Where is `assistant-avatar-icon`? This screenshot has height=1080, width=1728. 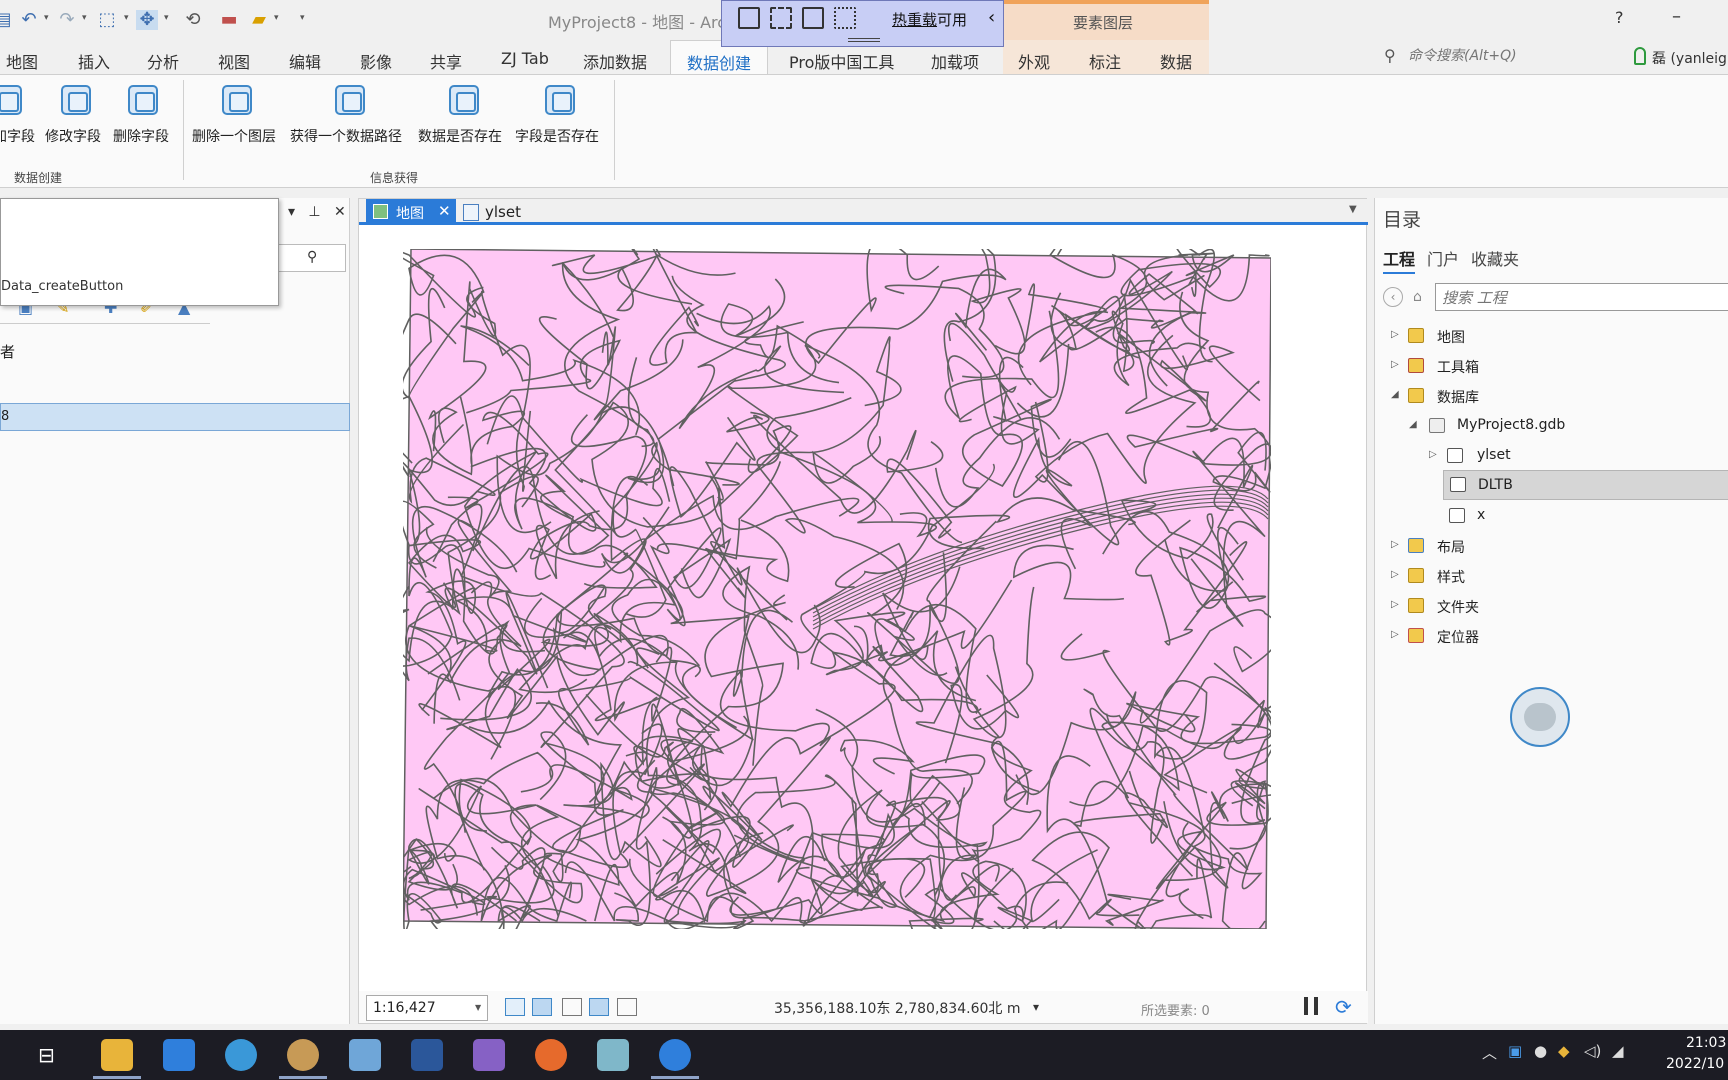
assistant-avatar-icon is located at coordinates (1540, 717).